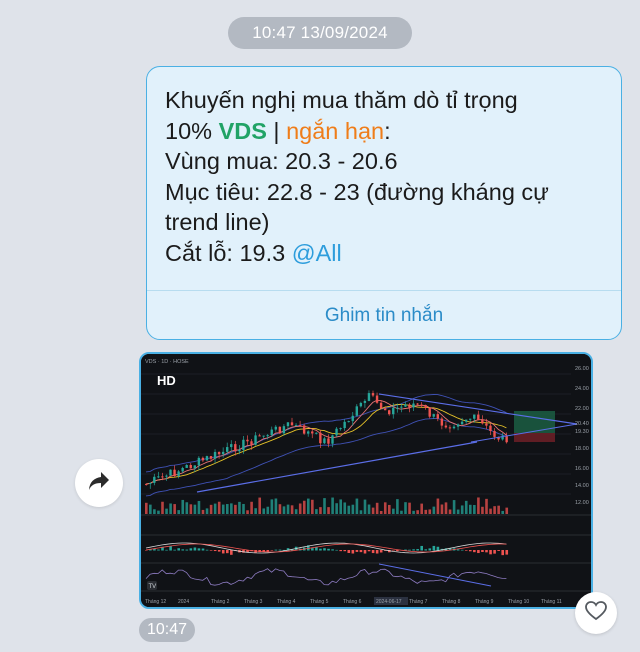 Image resolution: width=640 pixels, height=652 pixels. Describe the element at coordinates (253, 602) in the screenshot. I see `time-tick: Tháng 3` at that location.